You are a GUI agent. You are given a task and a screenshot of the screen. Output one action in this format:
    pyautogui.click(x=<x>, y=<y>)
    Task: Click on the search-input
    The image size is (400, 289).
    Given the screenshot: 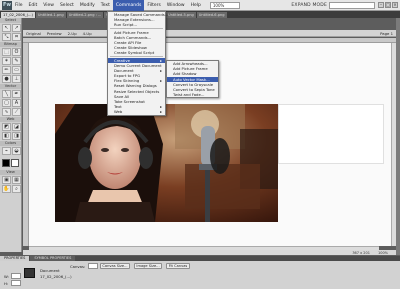 What is the action you would take?
    pyautogui.click(x=352, y=5)
    